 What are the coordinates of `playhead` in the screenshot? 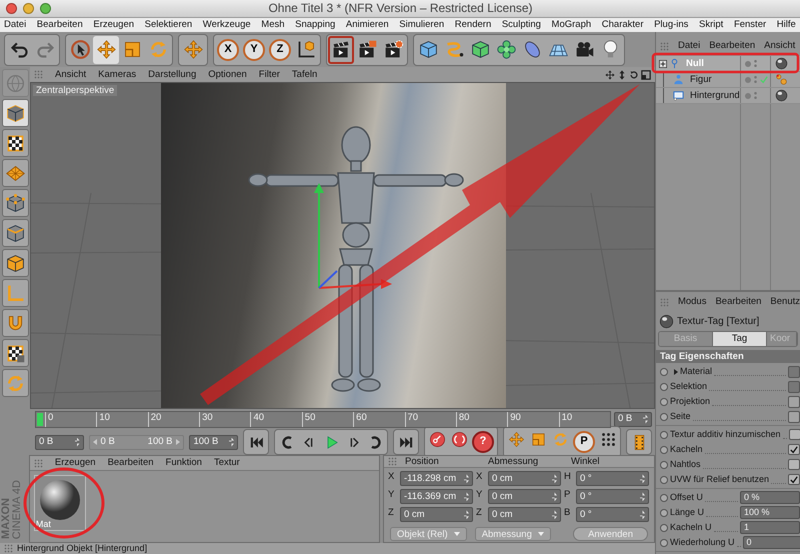 It's located at (40, 419).